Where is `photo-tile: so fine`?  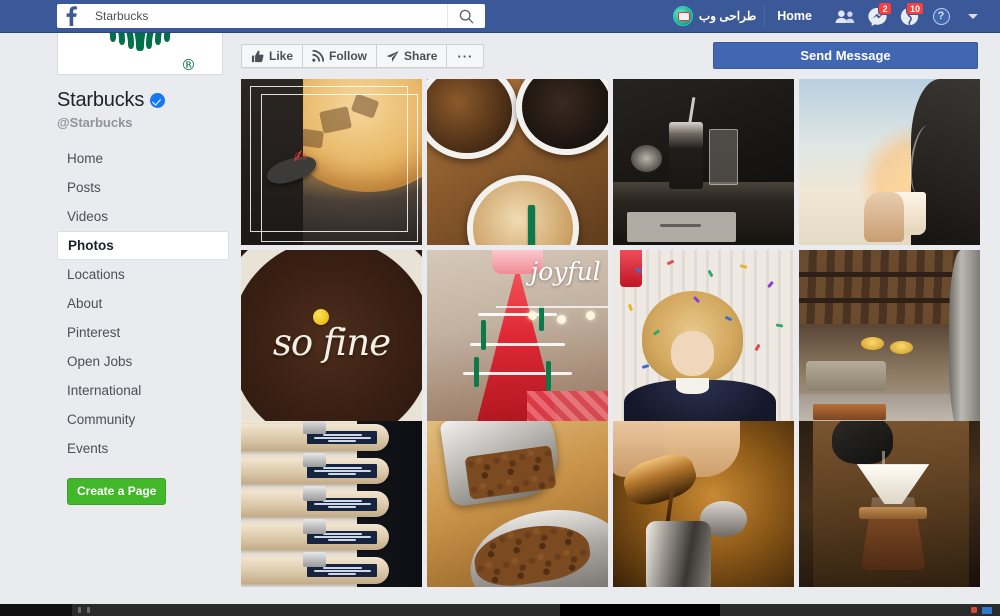 photo-tile: so fine is located at coordinates (331, 342).